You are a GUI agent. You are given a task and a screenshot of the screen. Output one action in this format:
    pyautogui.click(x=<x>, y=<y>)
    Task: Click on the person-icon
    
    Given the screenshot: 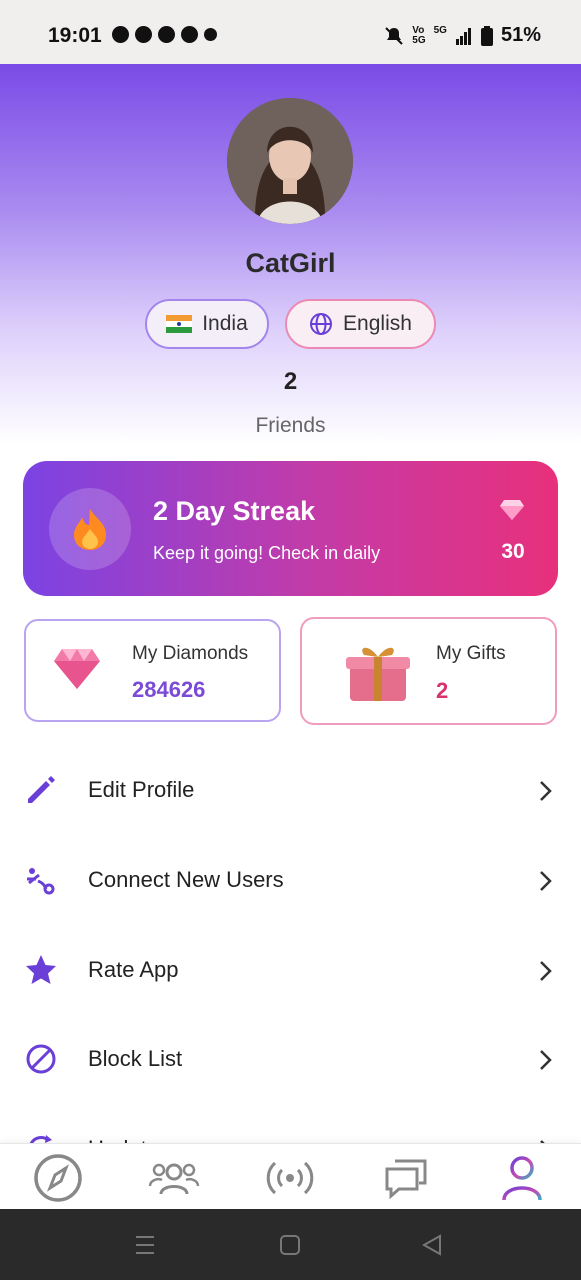 What is the action you would take?
    pyautogui.click(x=522, y=1178)
    